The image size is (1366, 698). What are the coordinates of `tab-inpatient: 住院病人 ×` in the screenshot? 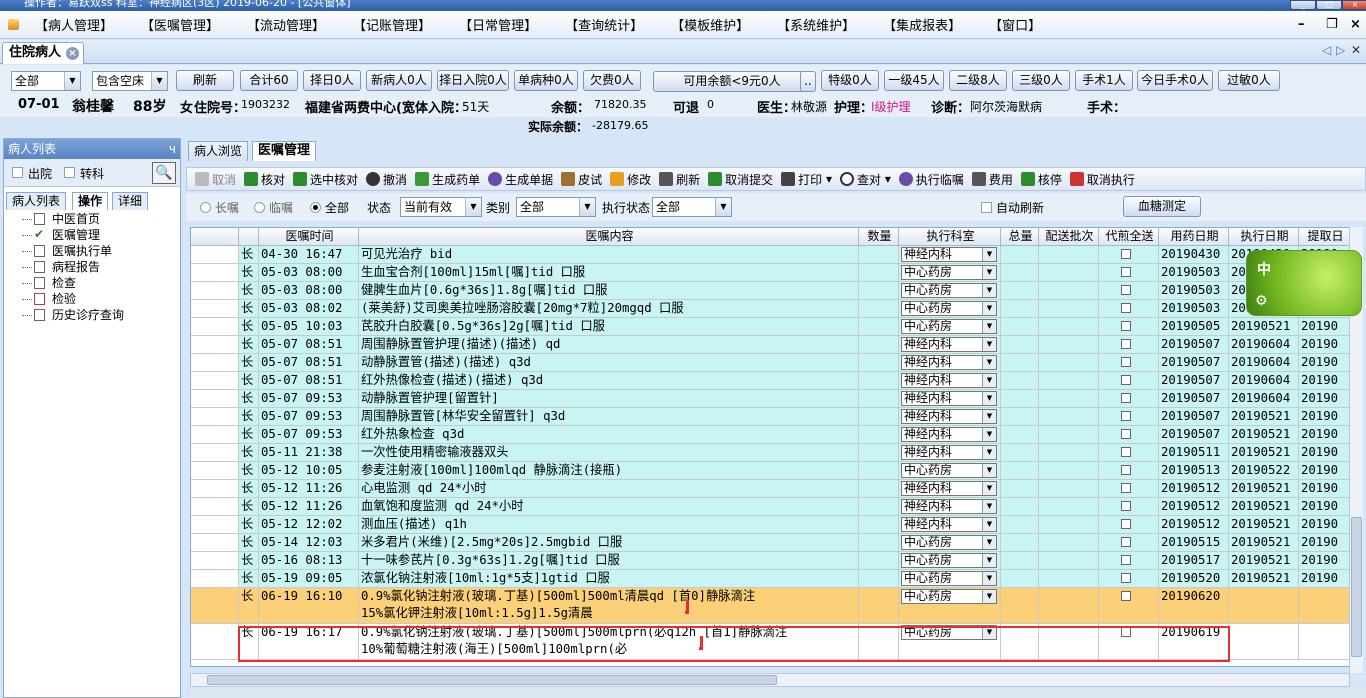 It's located at (43, 53).